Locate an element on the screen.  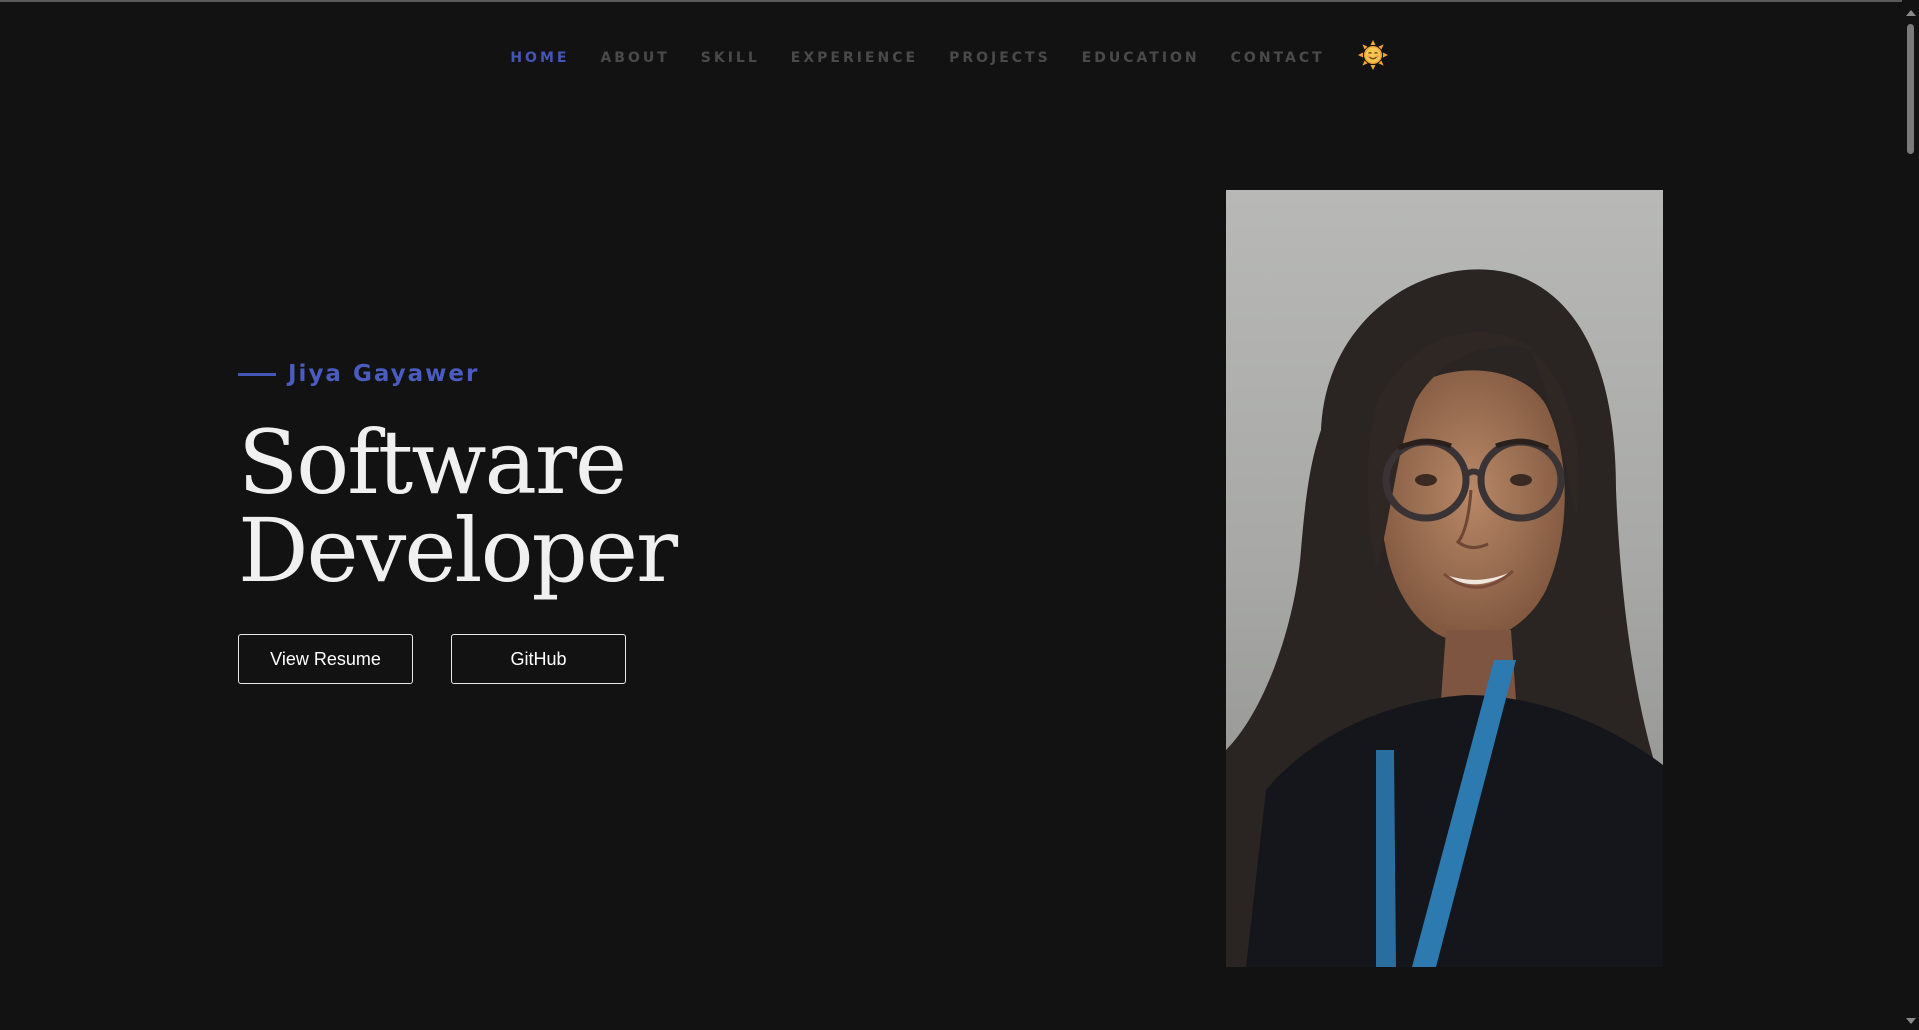
nav-education: EDUCATION is located at coordinates (1141, 58).